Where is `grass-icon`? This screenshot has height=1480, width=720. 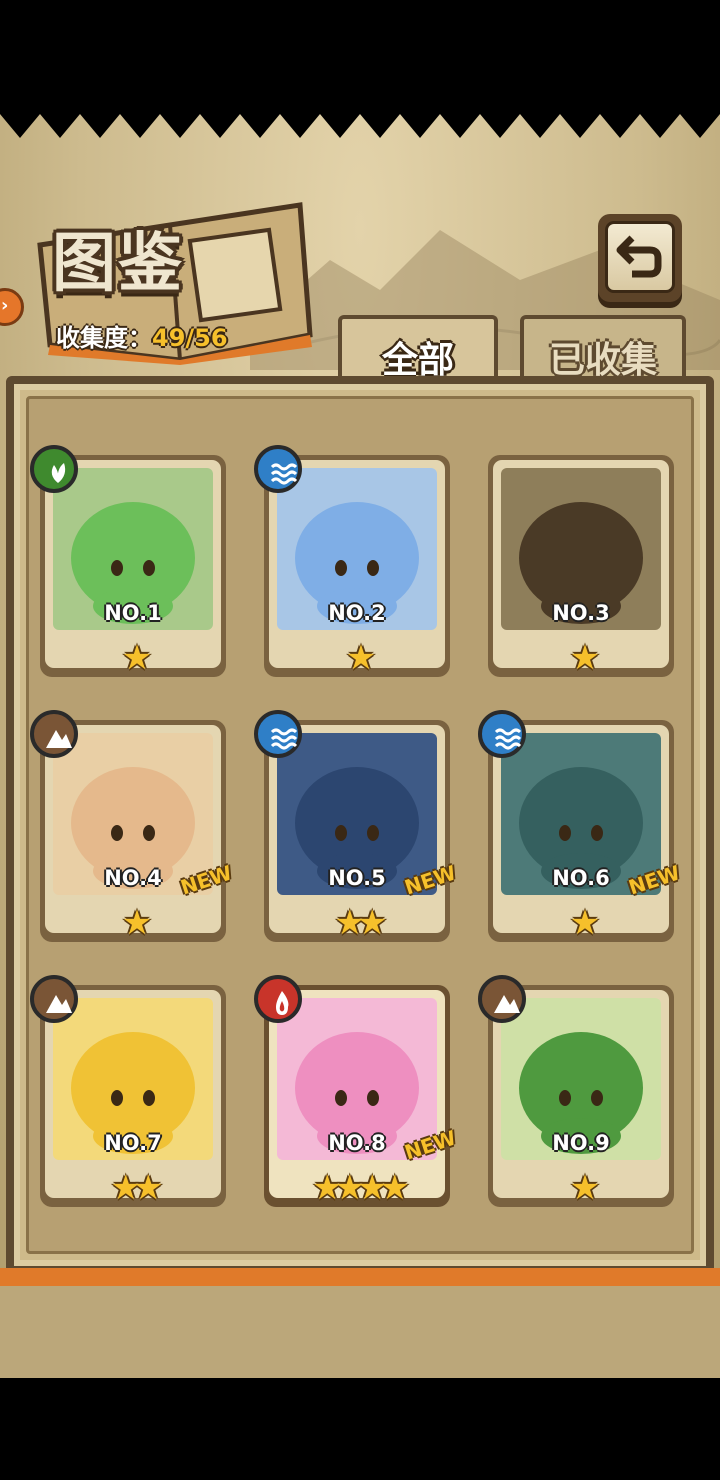
grass-icon is located at coordinates (54, 469).